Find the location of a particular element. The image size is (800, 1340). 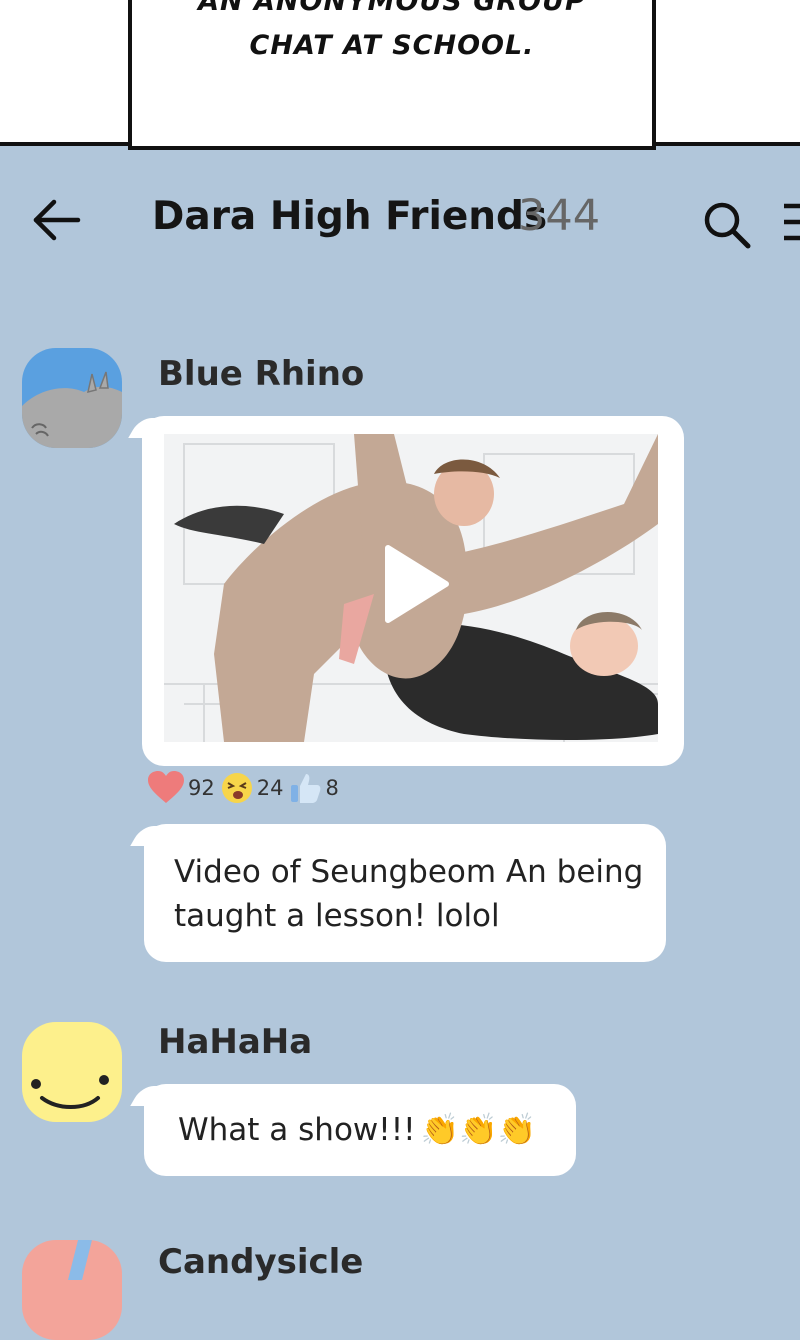

clapping-hands-icon: 👏👏👏 is located at coordinates (478, 1130).